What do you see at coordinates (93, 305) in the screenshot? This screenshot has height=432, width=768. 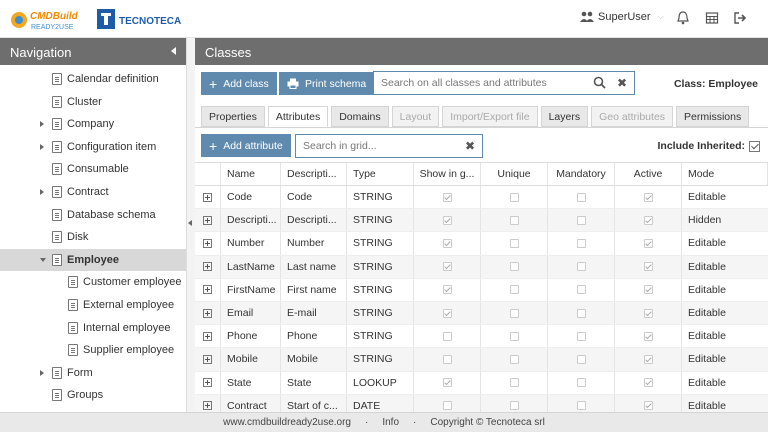 I see `nav-item-external-employee: External employee` at bounding box center [93, 305].